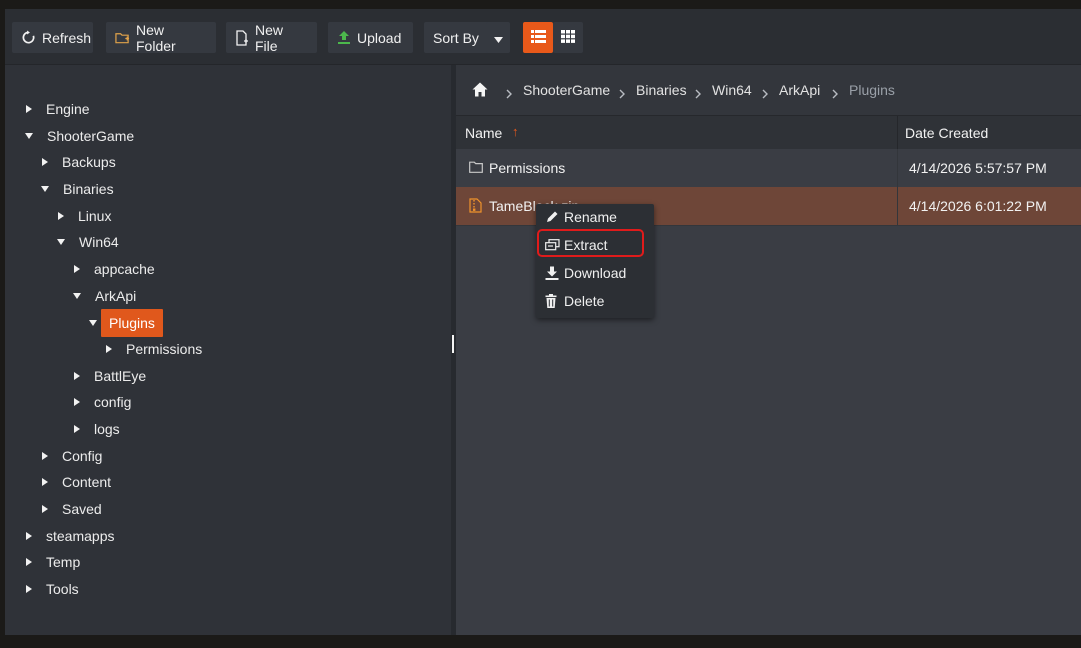  I want to click on context-menu: Rename Extract Download Delete, so click(595, 261).